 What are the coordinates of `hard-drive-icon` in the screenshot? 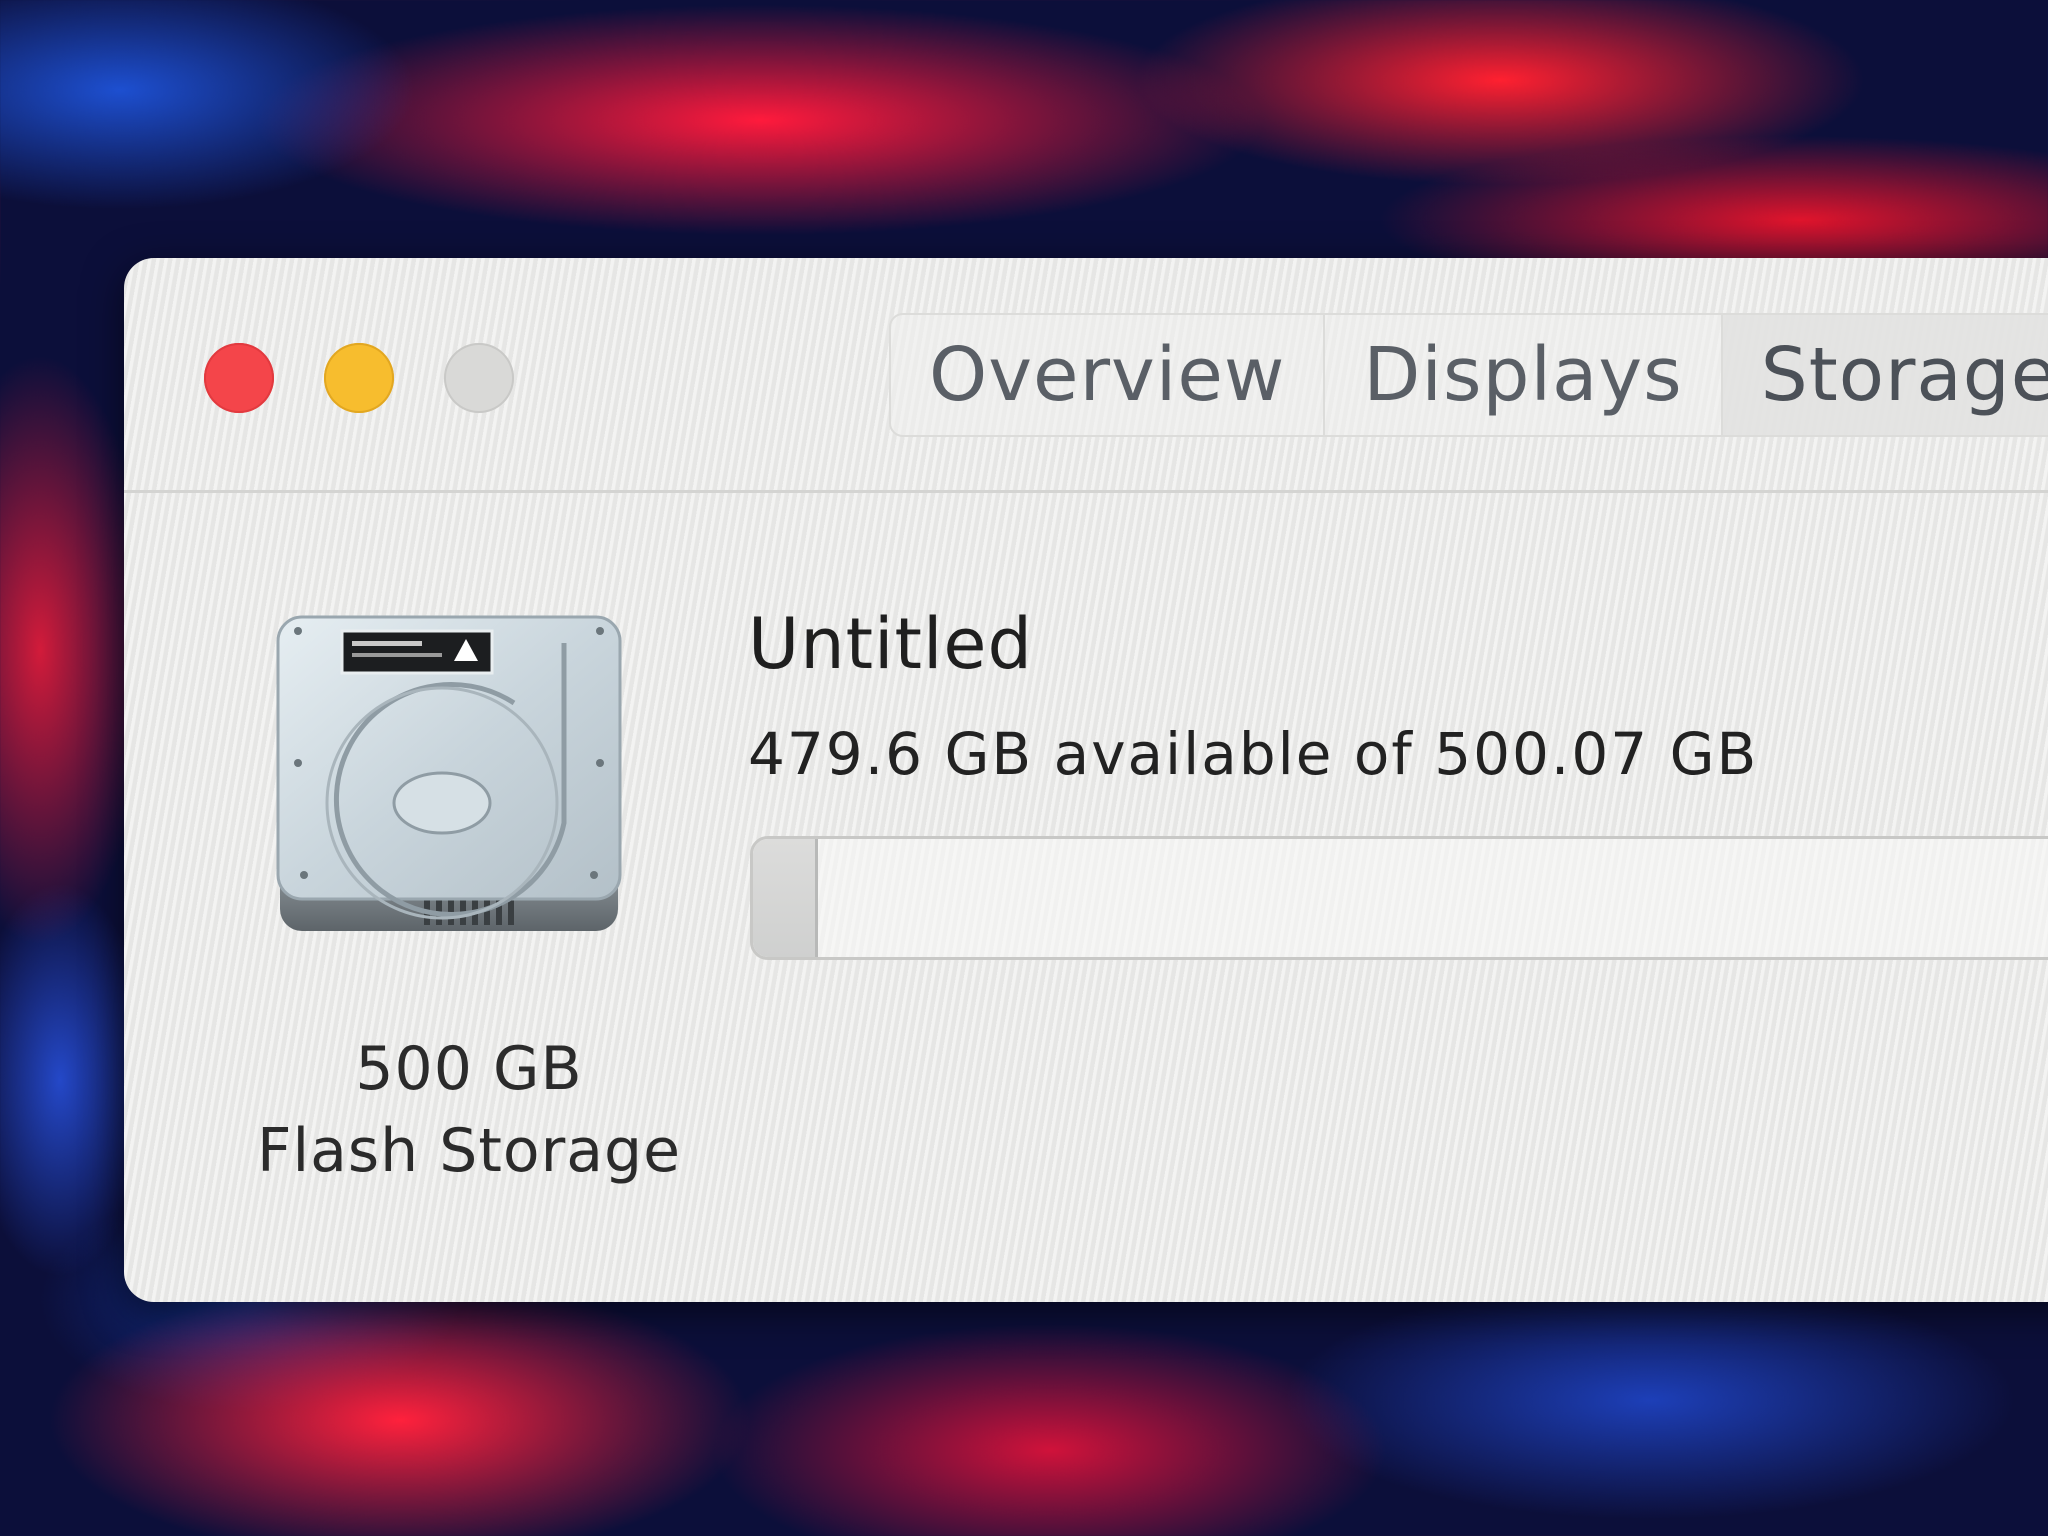 It's located at (449, 773).